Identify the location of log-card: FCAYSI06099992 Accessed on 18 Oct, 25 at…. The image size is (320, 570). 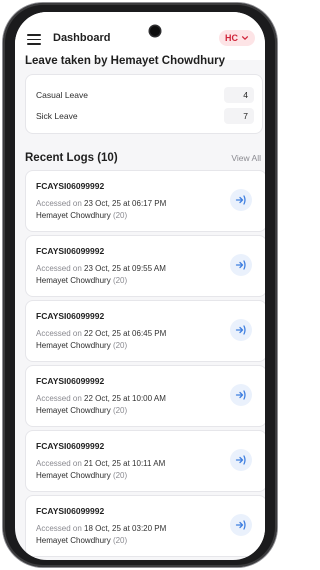
(145, 526).